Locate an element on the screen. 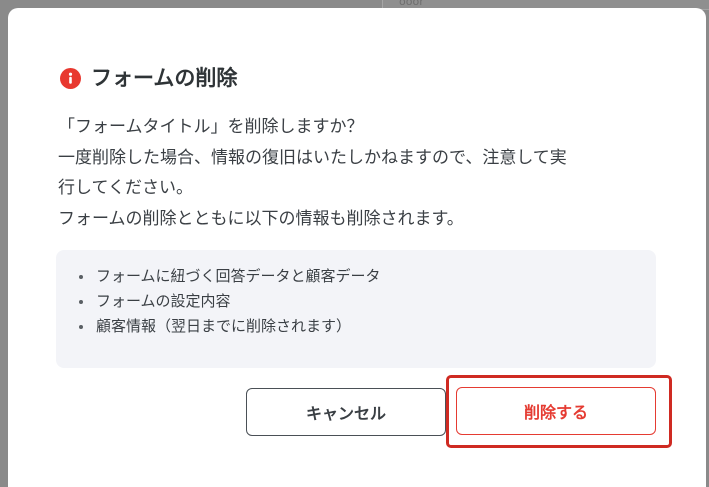  list-item: フォームに紐づく回答データと顧客データ is located at coordinates (366, 276).